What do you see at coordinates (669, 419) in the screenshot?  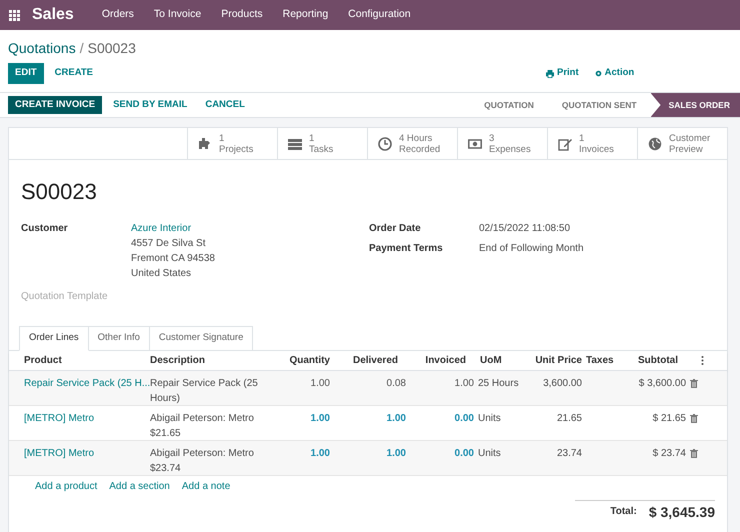 I see `table-cell-text: $ 21.65` at bounding box center [669, 419].